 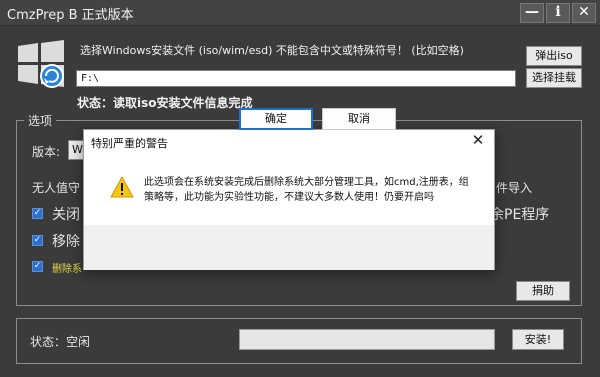 What do you see at coordinates (37, 266) in the screenshot?
I see `option3-checkbox: ✓` at bounding box center [37, 266].